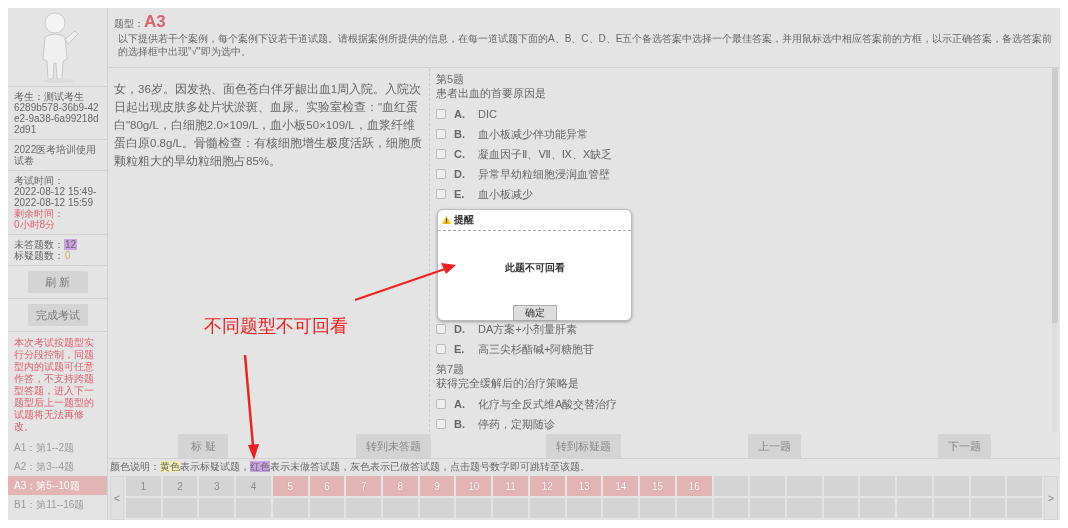 This screenshot has height=528, width=1068. What do you see at coordinates (57, 504) in the screenshot?
I see `section-item: B1：第11--16题` at bounding box center [57, 504].